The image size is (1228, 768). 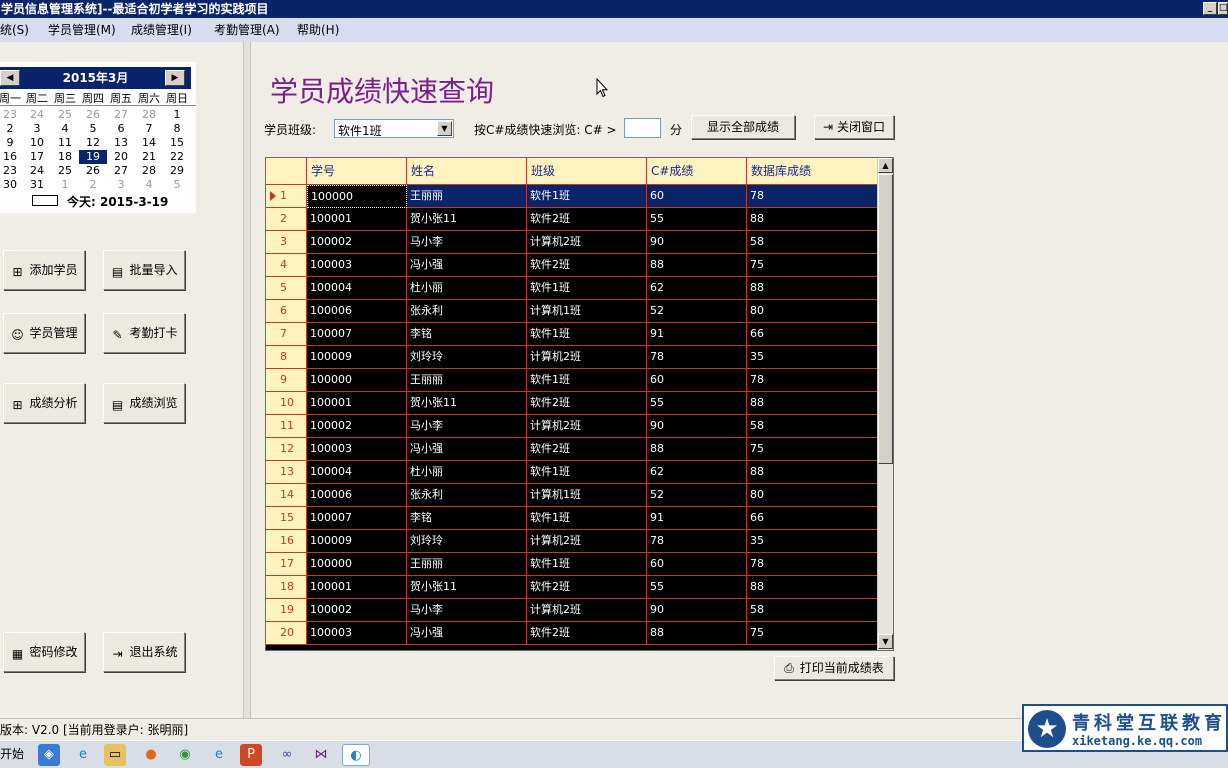 I want to click on table-row: 20 100003 冯小强 软件2班 88 75, so click(x=572, y=633).